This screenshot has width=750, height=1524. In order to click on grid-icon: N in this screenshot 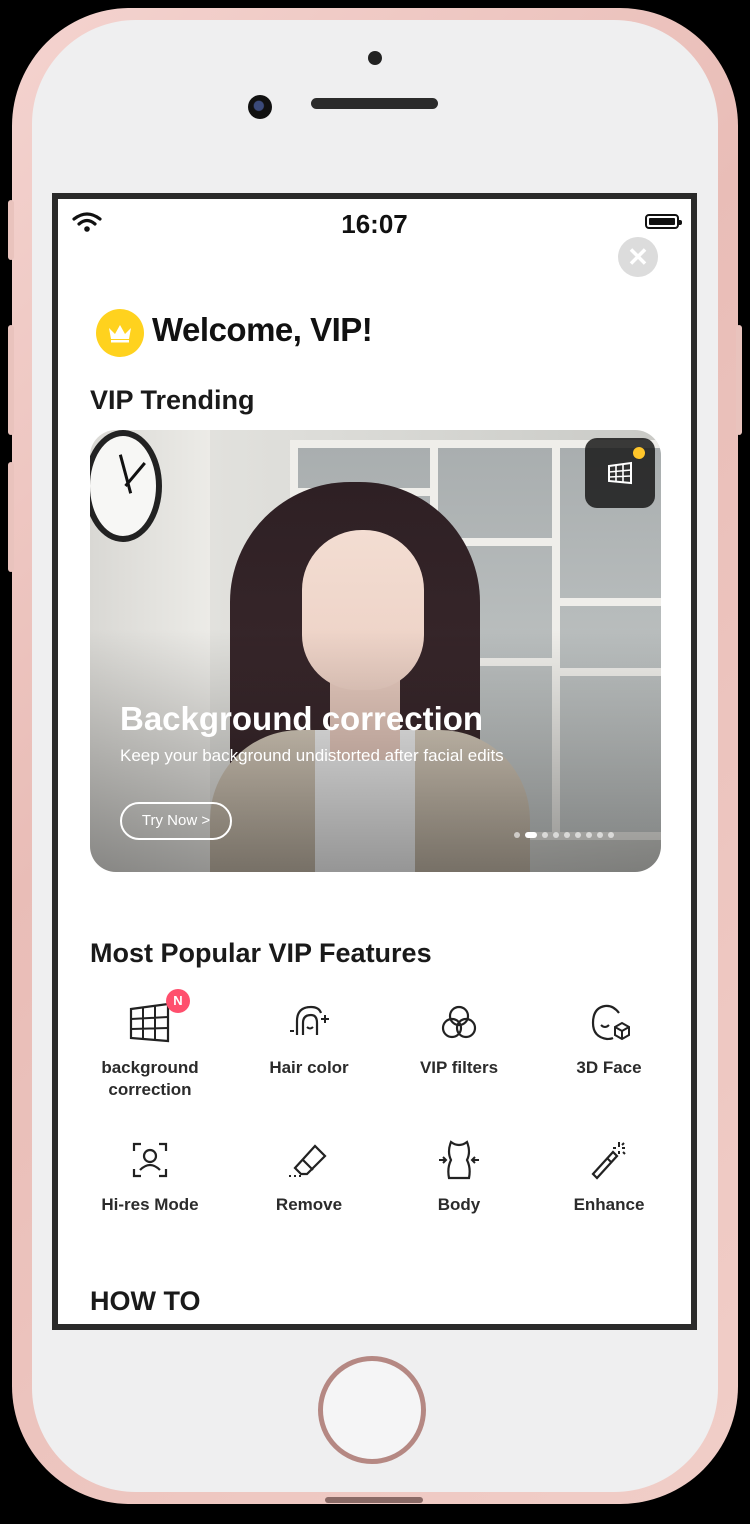, I will do `click(159, 1017)`.